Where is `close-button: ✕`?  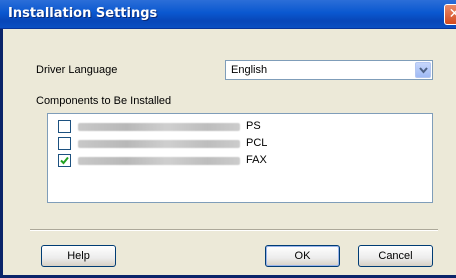
close-button: ✕ is located at coordinates (450, 14).